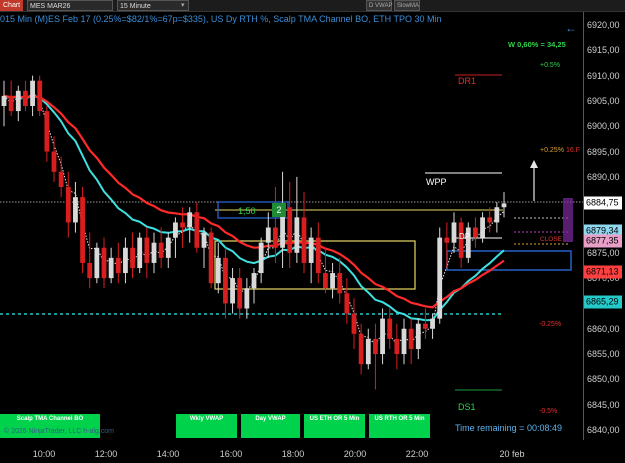 The width and height of the screenshot is (625, 463). I want to click on price-tag: 6884,75, so click(603, 203).